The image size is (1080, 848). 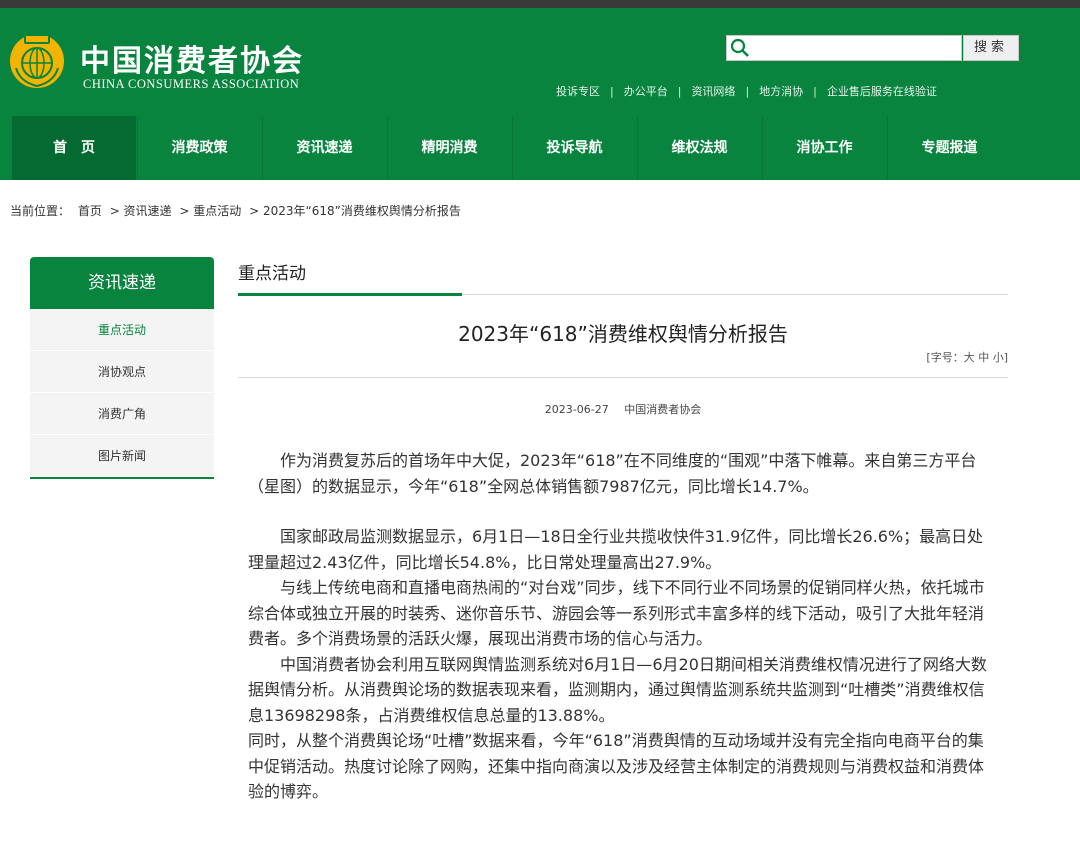 I want to click on nav-item-home: 首页, so click(x=74, y=148).